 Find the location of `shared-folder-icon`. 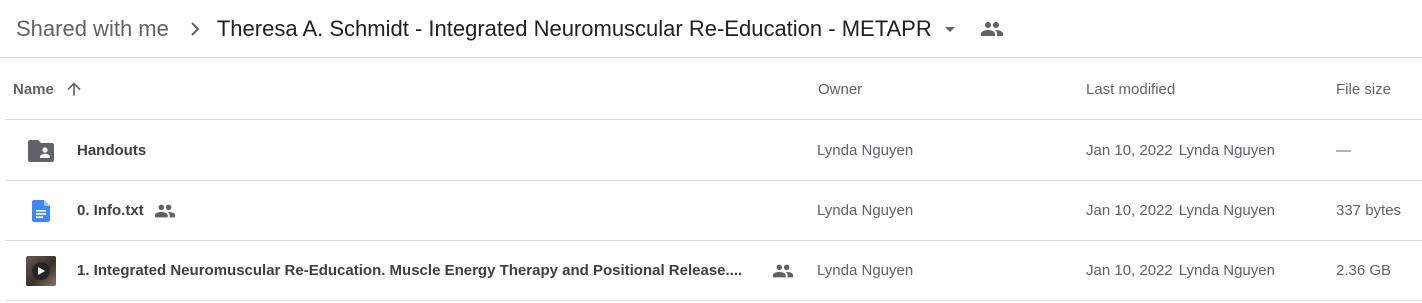

shared-folder-icon is located at coordinates (41, 150).